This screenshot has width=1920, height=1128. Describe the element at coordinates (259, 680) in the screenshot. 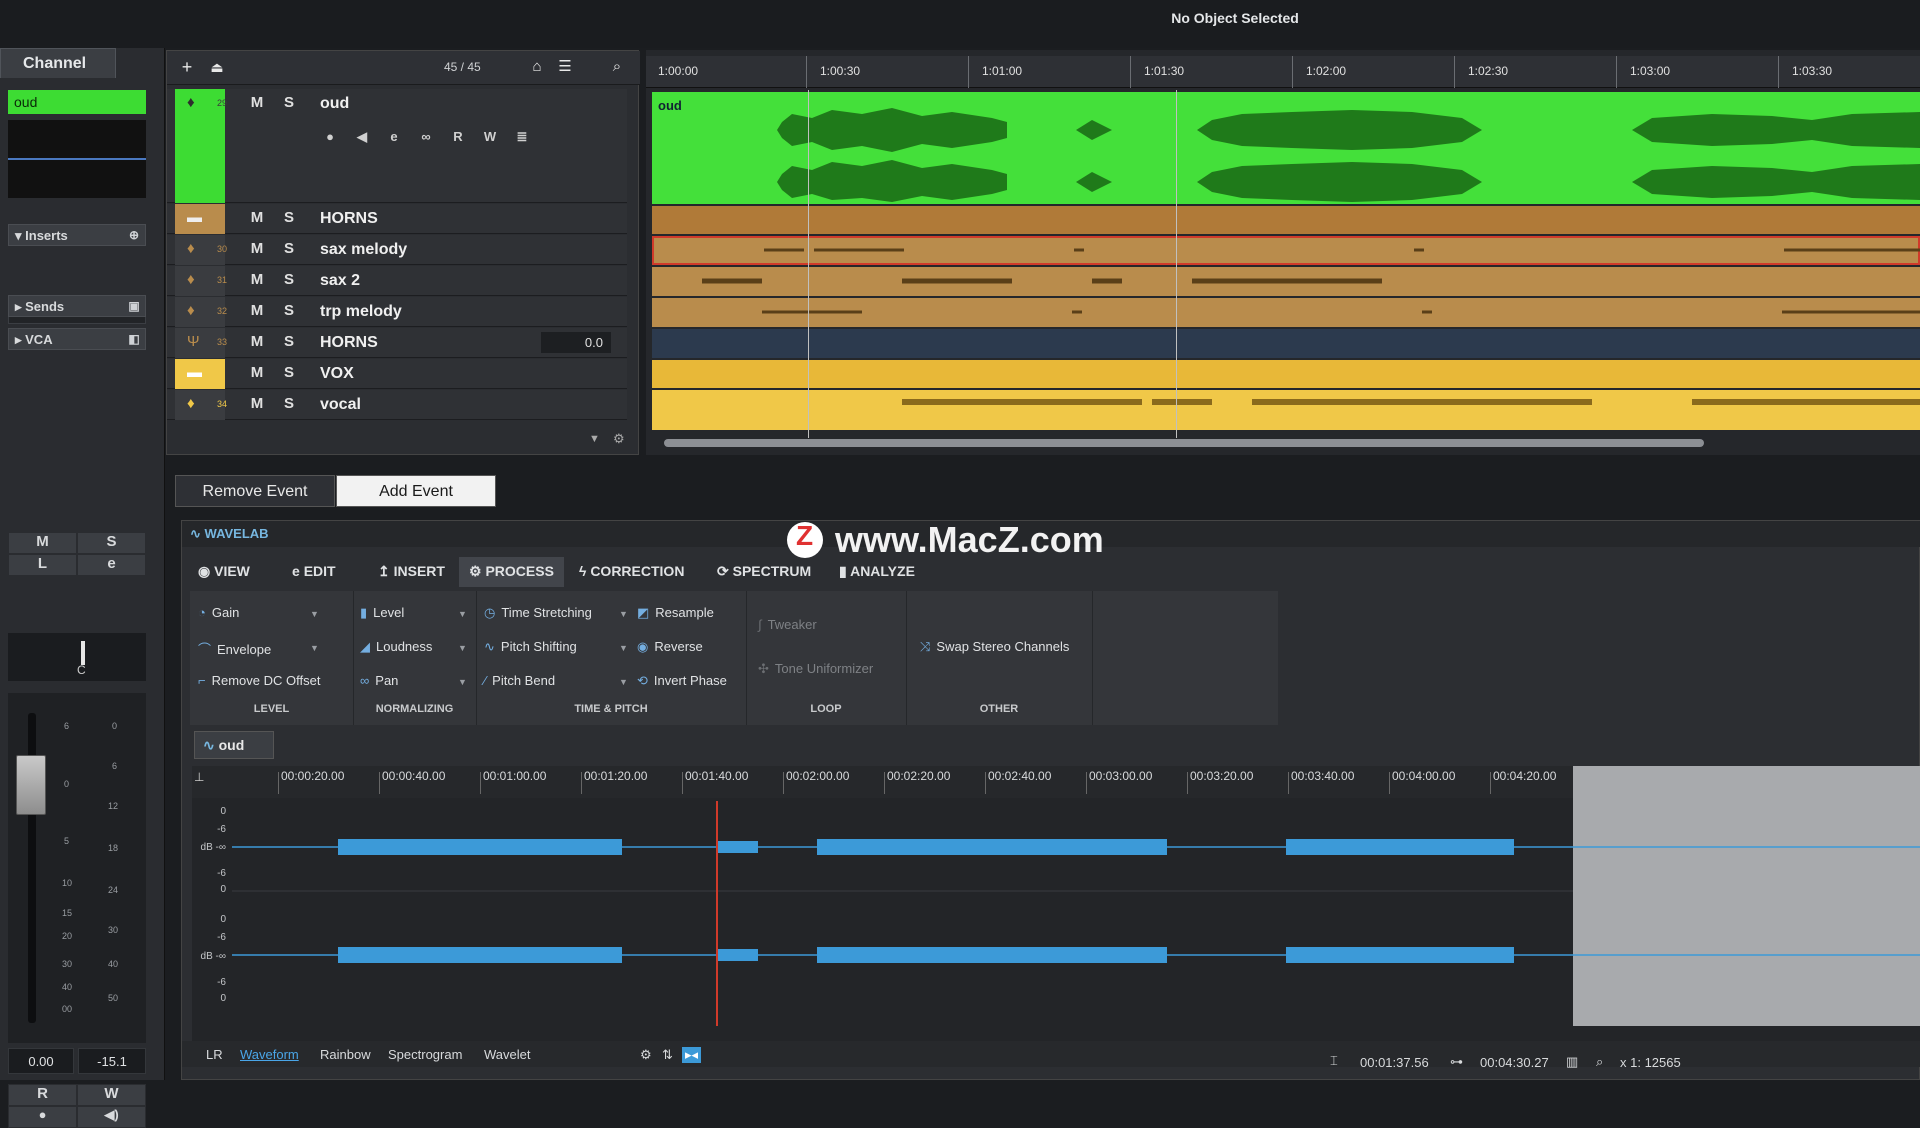

I see `remove-dc-offset-button: ⌐ Remove DC Offset` at that location.